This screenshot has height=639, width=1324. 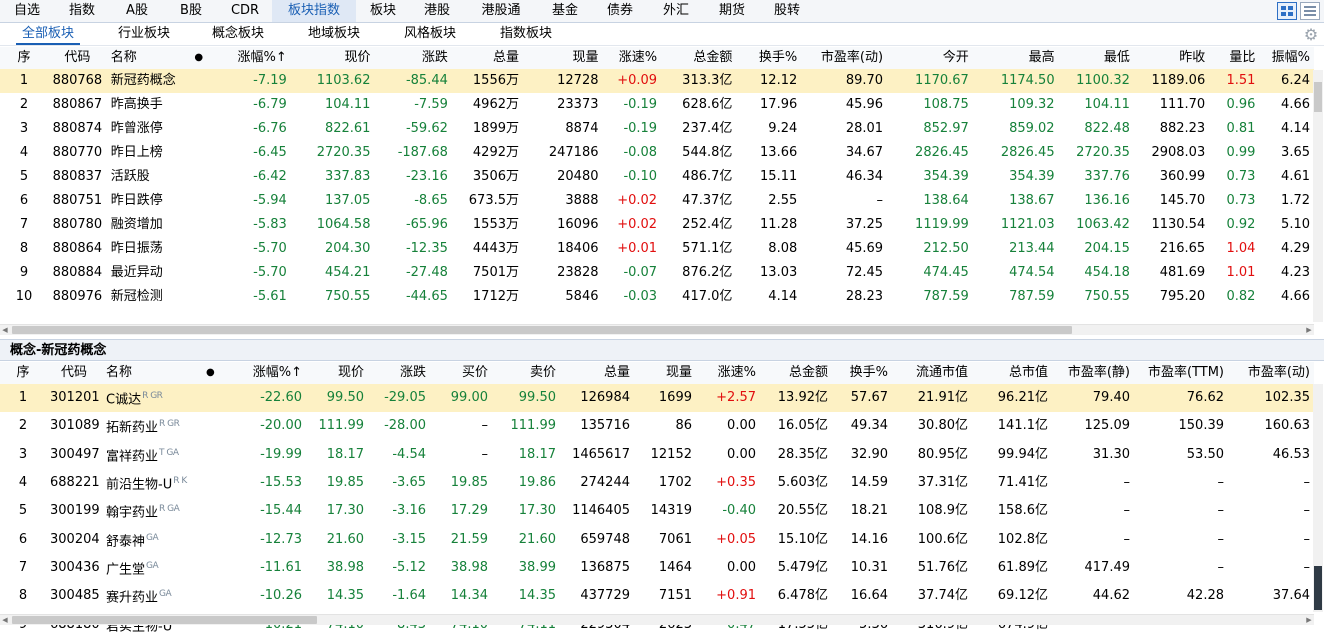 What do you see at coordinates (605, 596) in the screenshot?
I see `table-cell: 437729` at bounding box center [605, 596].